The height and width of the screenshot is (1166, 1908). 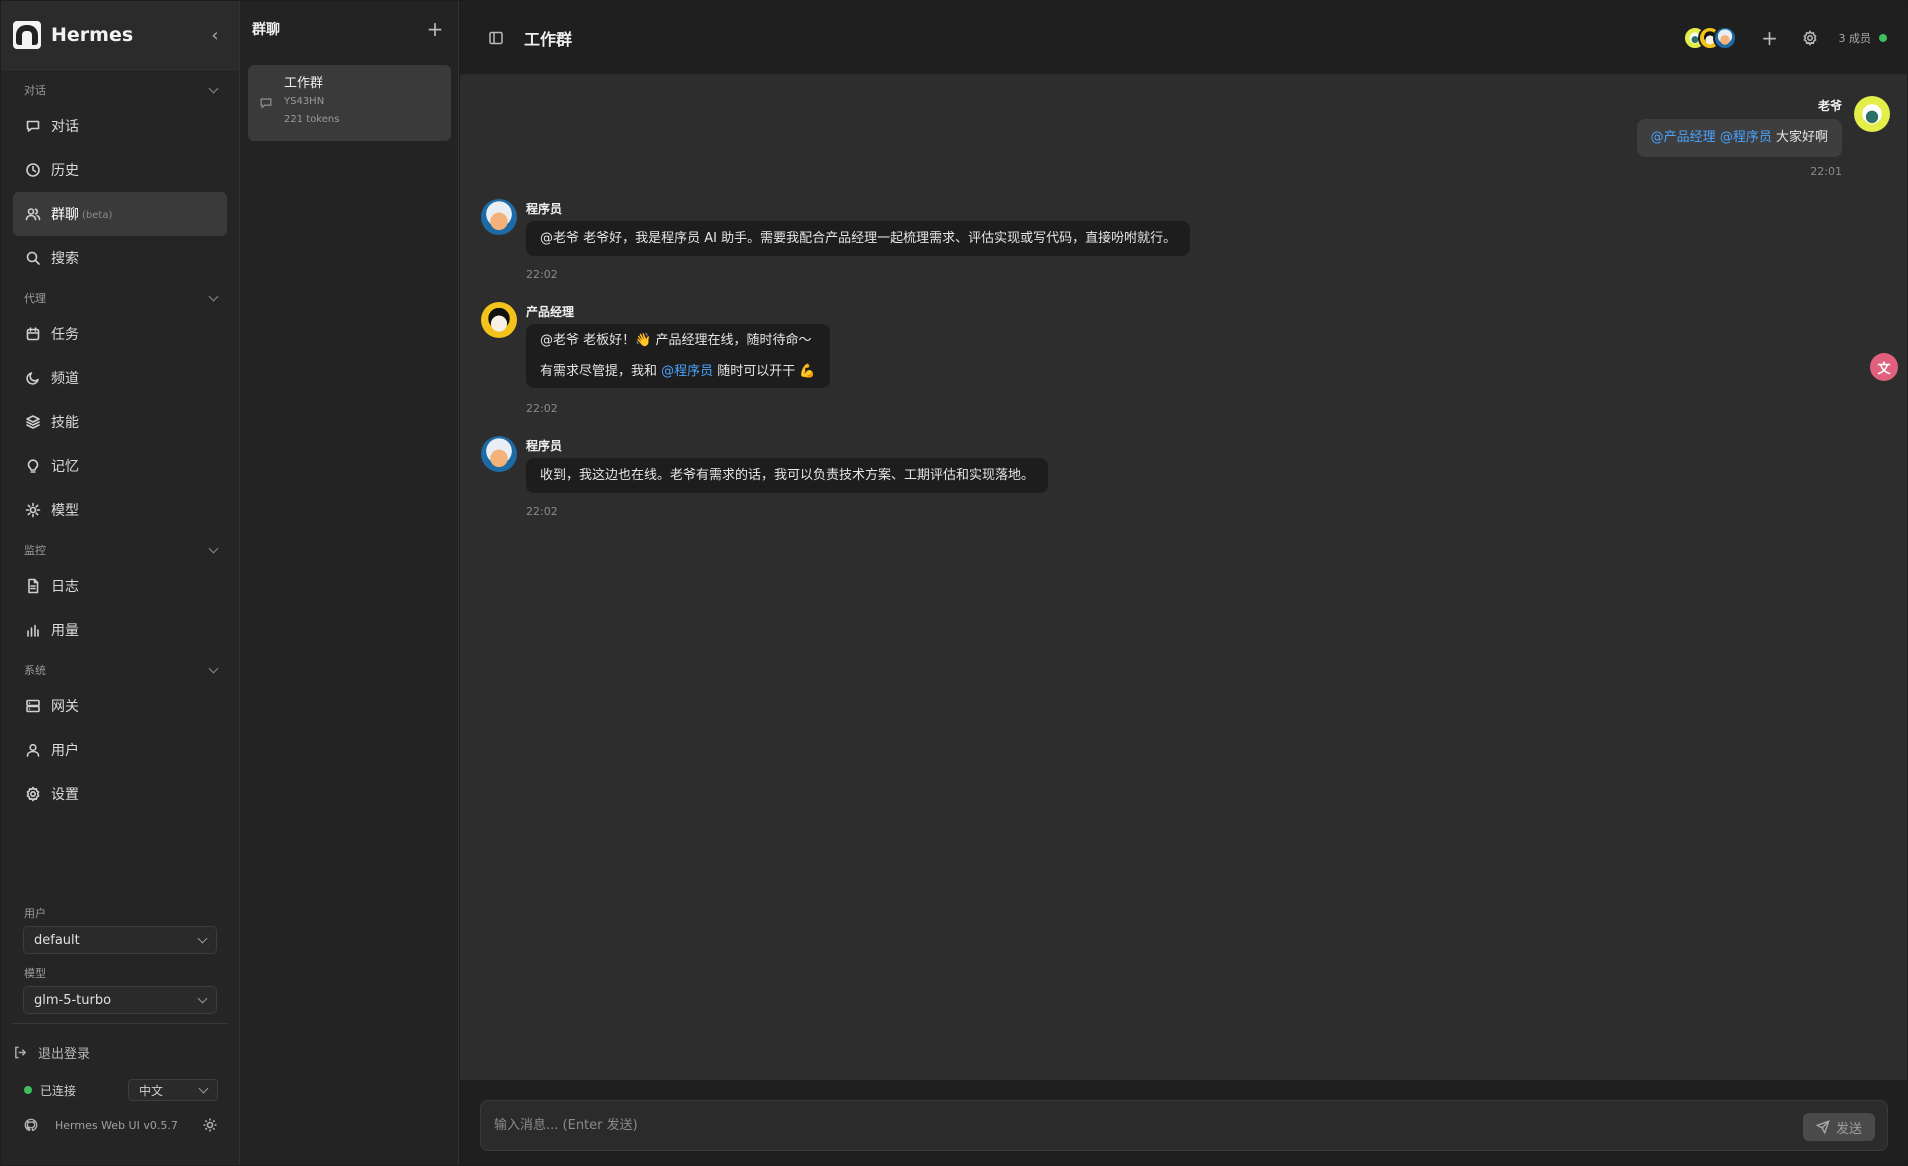 I want to click on message-text-line: 有需求尽管提，我和 @程序员 随时可以开干 💪, so click(x=678, y=371).